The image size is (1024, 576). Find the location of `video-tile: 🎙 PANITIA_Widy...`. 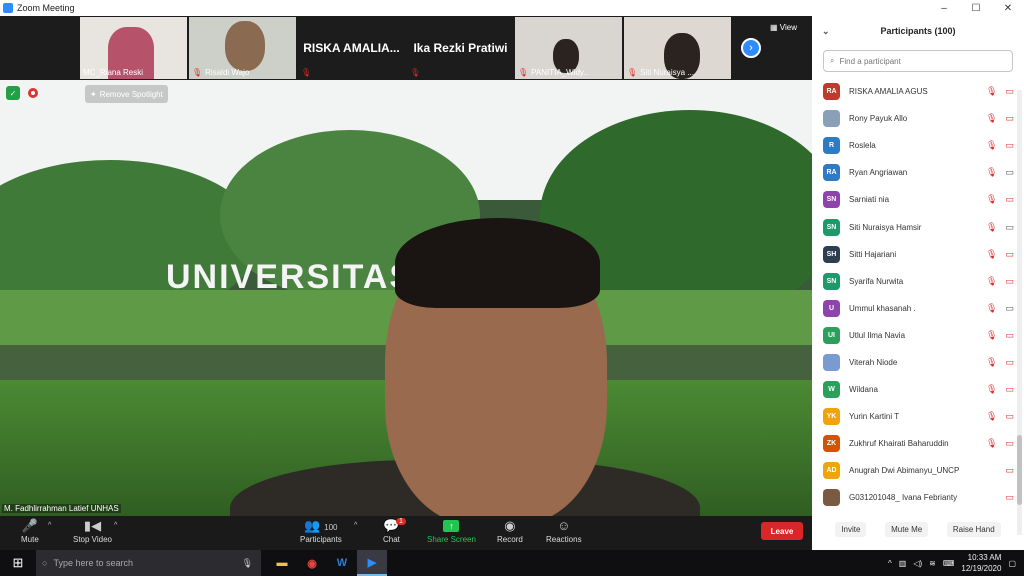

video-tile: 🎙 PANITIA_Widy... is located at coordinates (568, 48).